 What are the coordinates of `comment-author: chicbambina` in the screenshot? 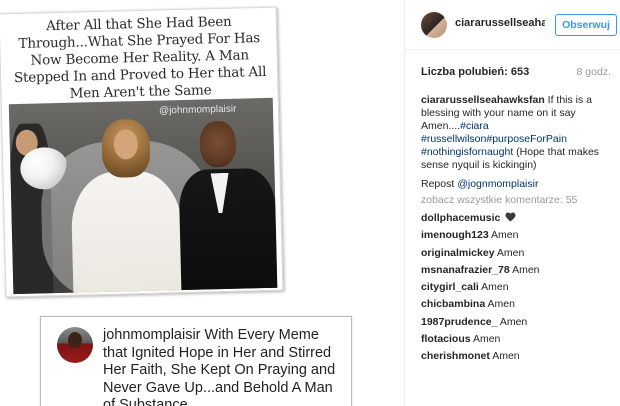 It's located at (453, 304).